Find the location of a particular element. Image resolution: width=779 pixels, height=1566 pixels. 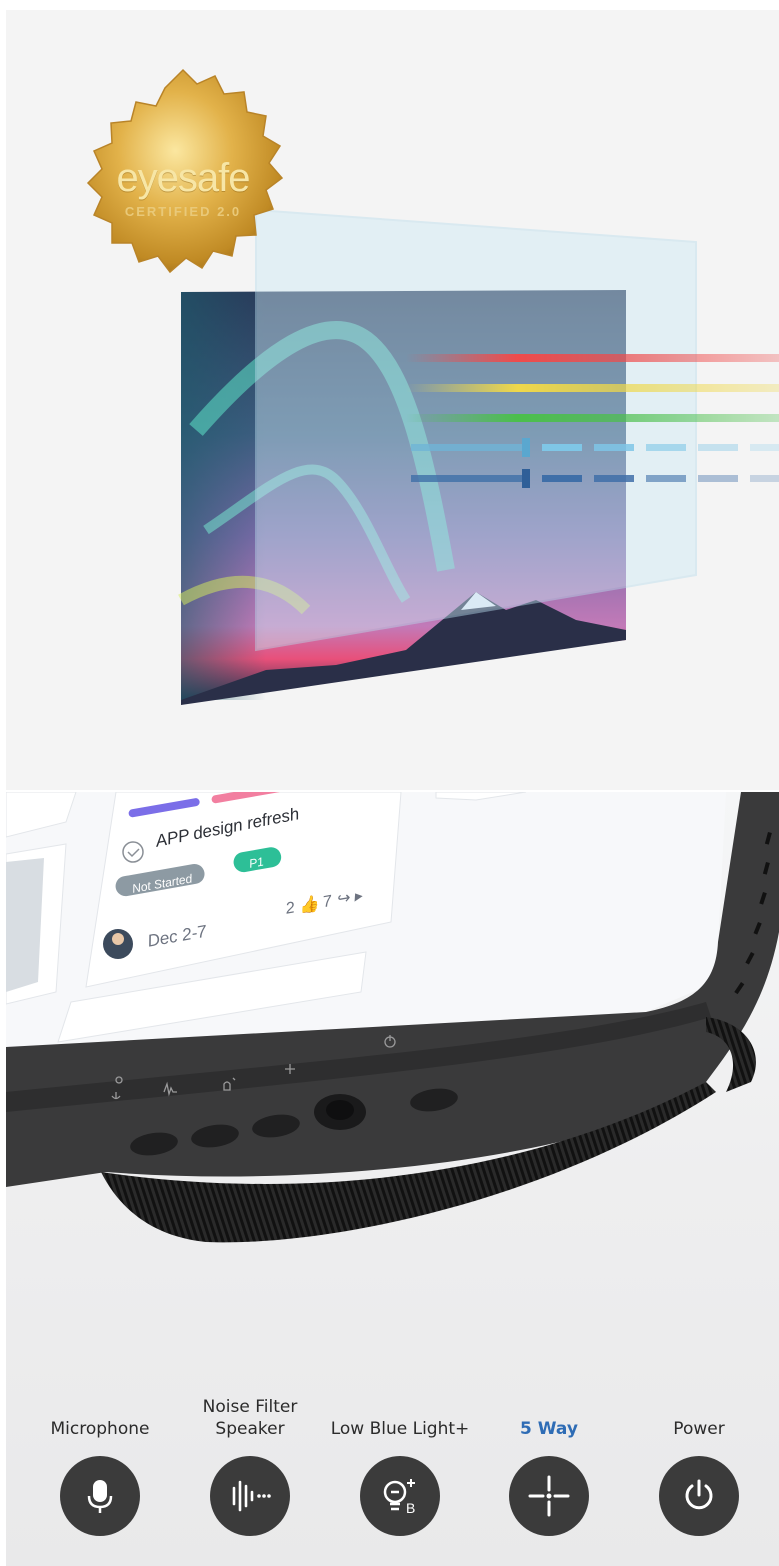

share-icon: ↪ is located at coordinates (343, 899).